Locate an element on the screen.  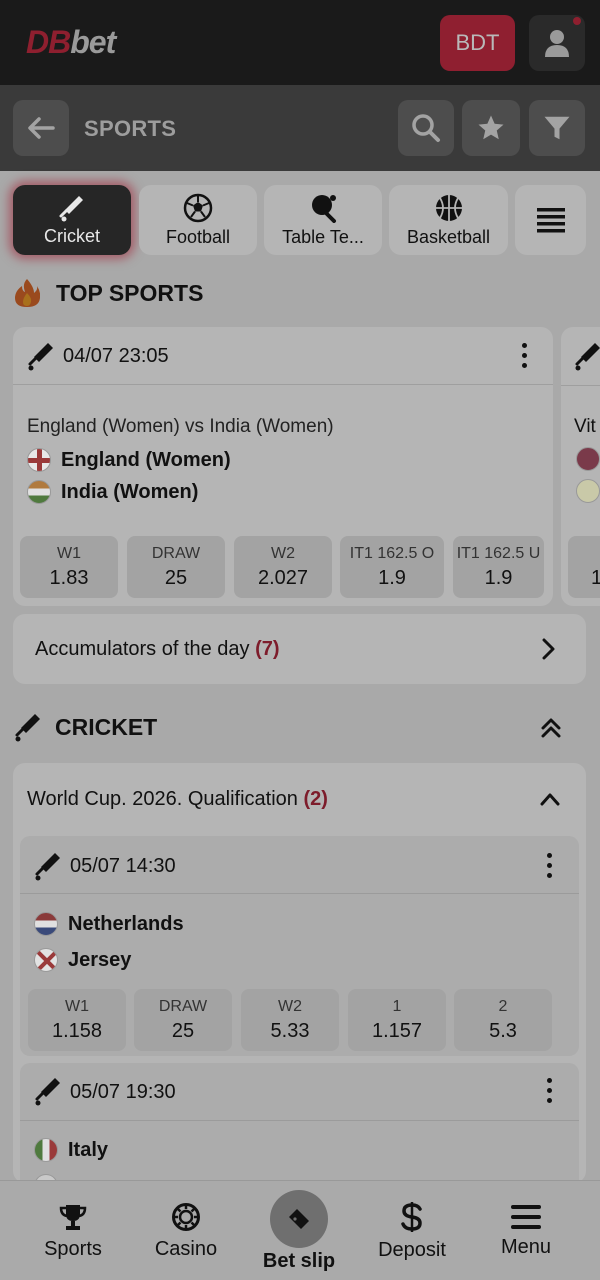
profile-button is located at coordinates (557, 43).